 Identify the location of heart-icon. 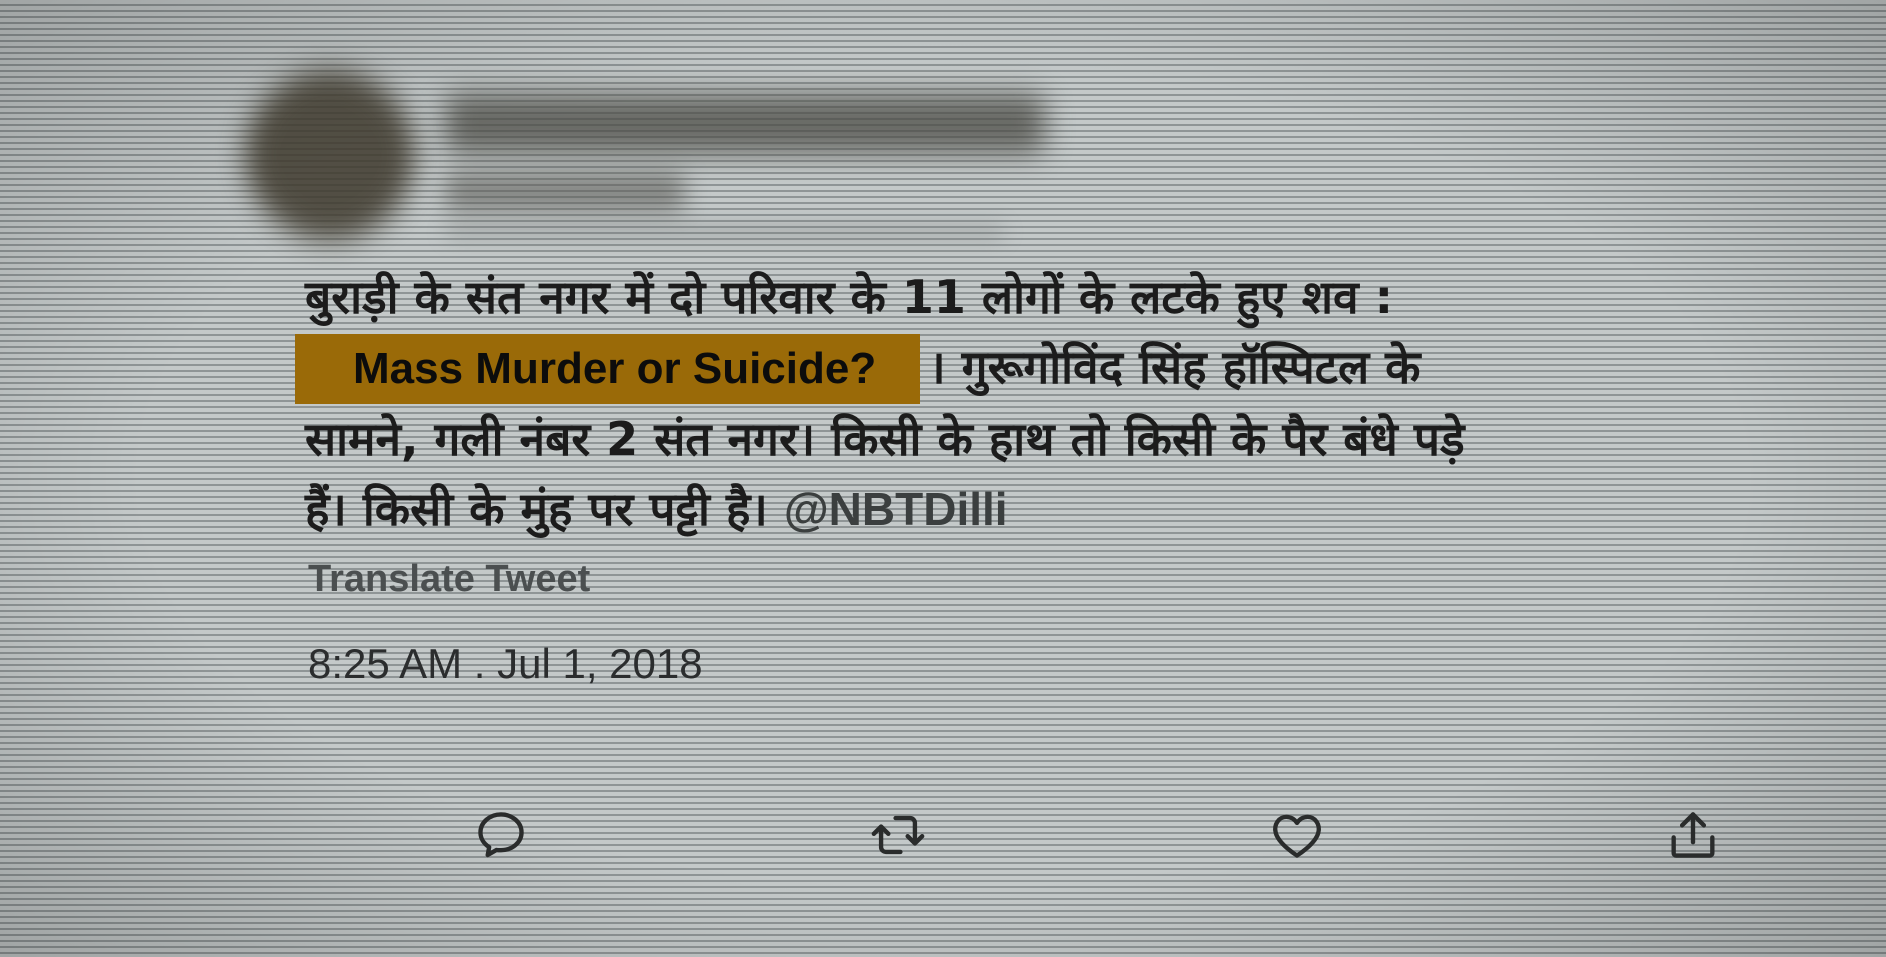
(1297, 836).